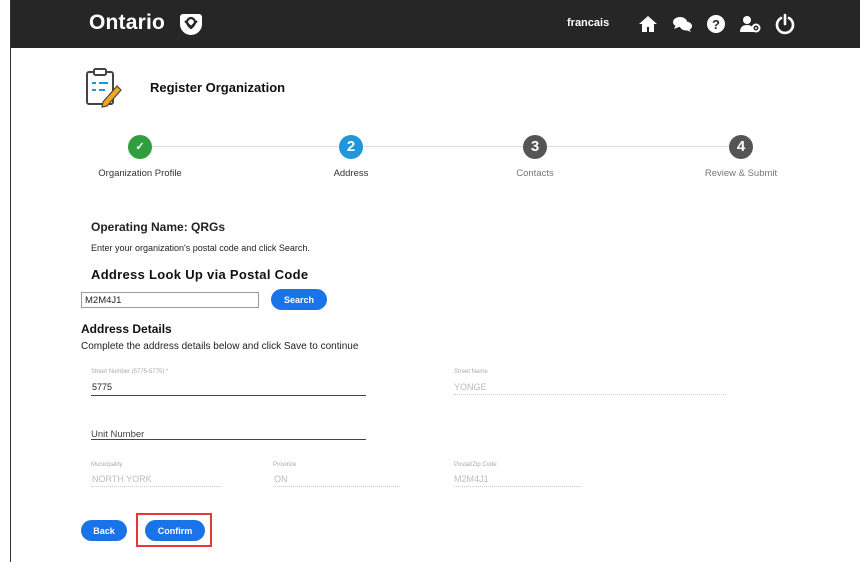 The height and width of the screenshot is (562, 860). I want to click on street-number-underline, so click(228, 395).